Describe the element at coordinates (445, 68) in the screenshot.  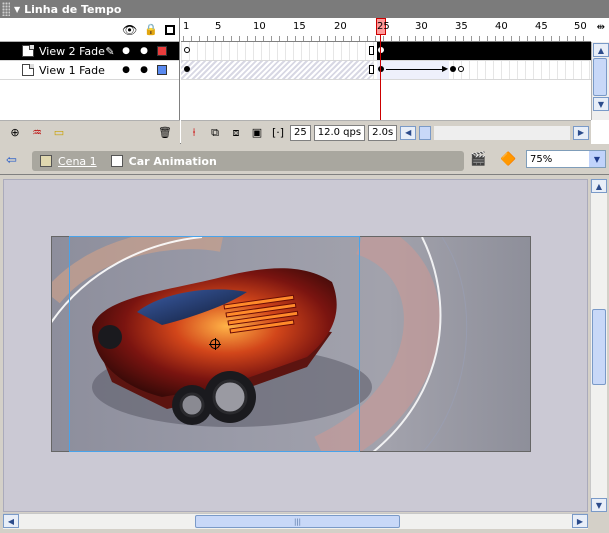
I see `tween-arrow-head: ▶` at that location.